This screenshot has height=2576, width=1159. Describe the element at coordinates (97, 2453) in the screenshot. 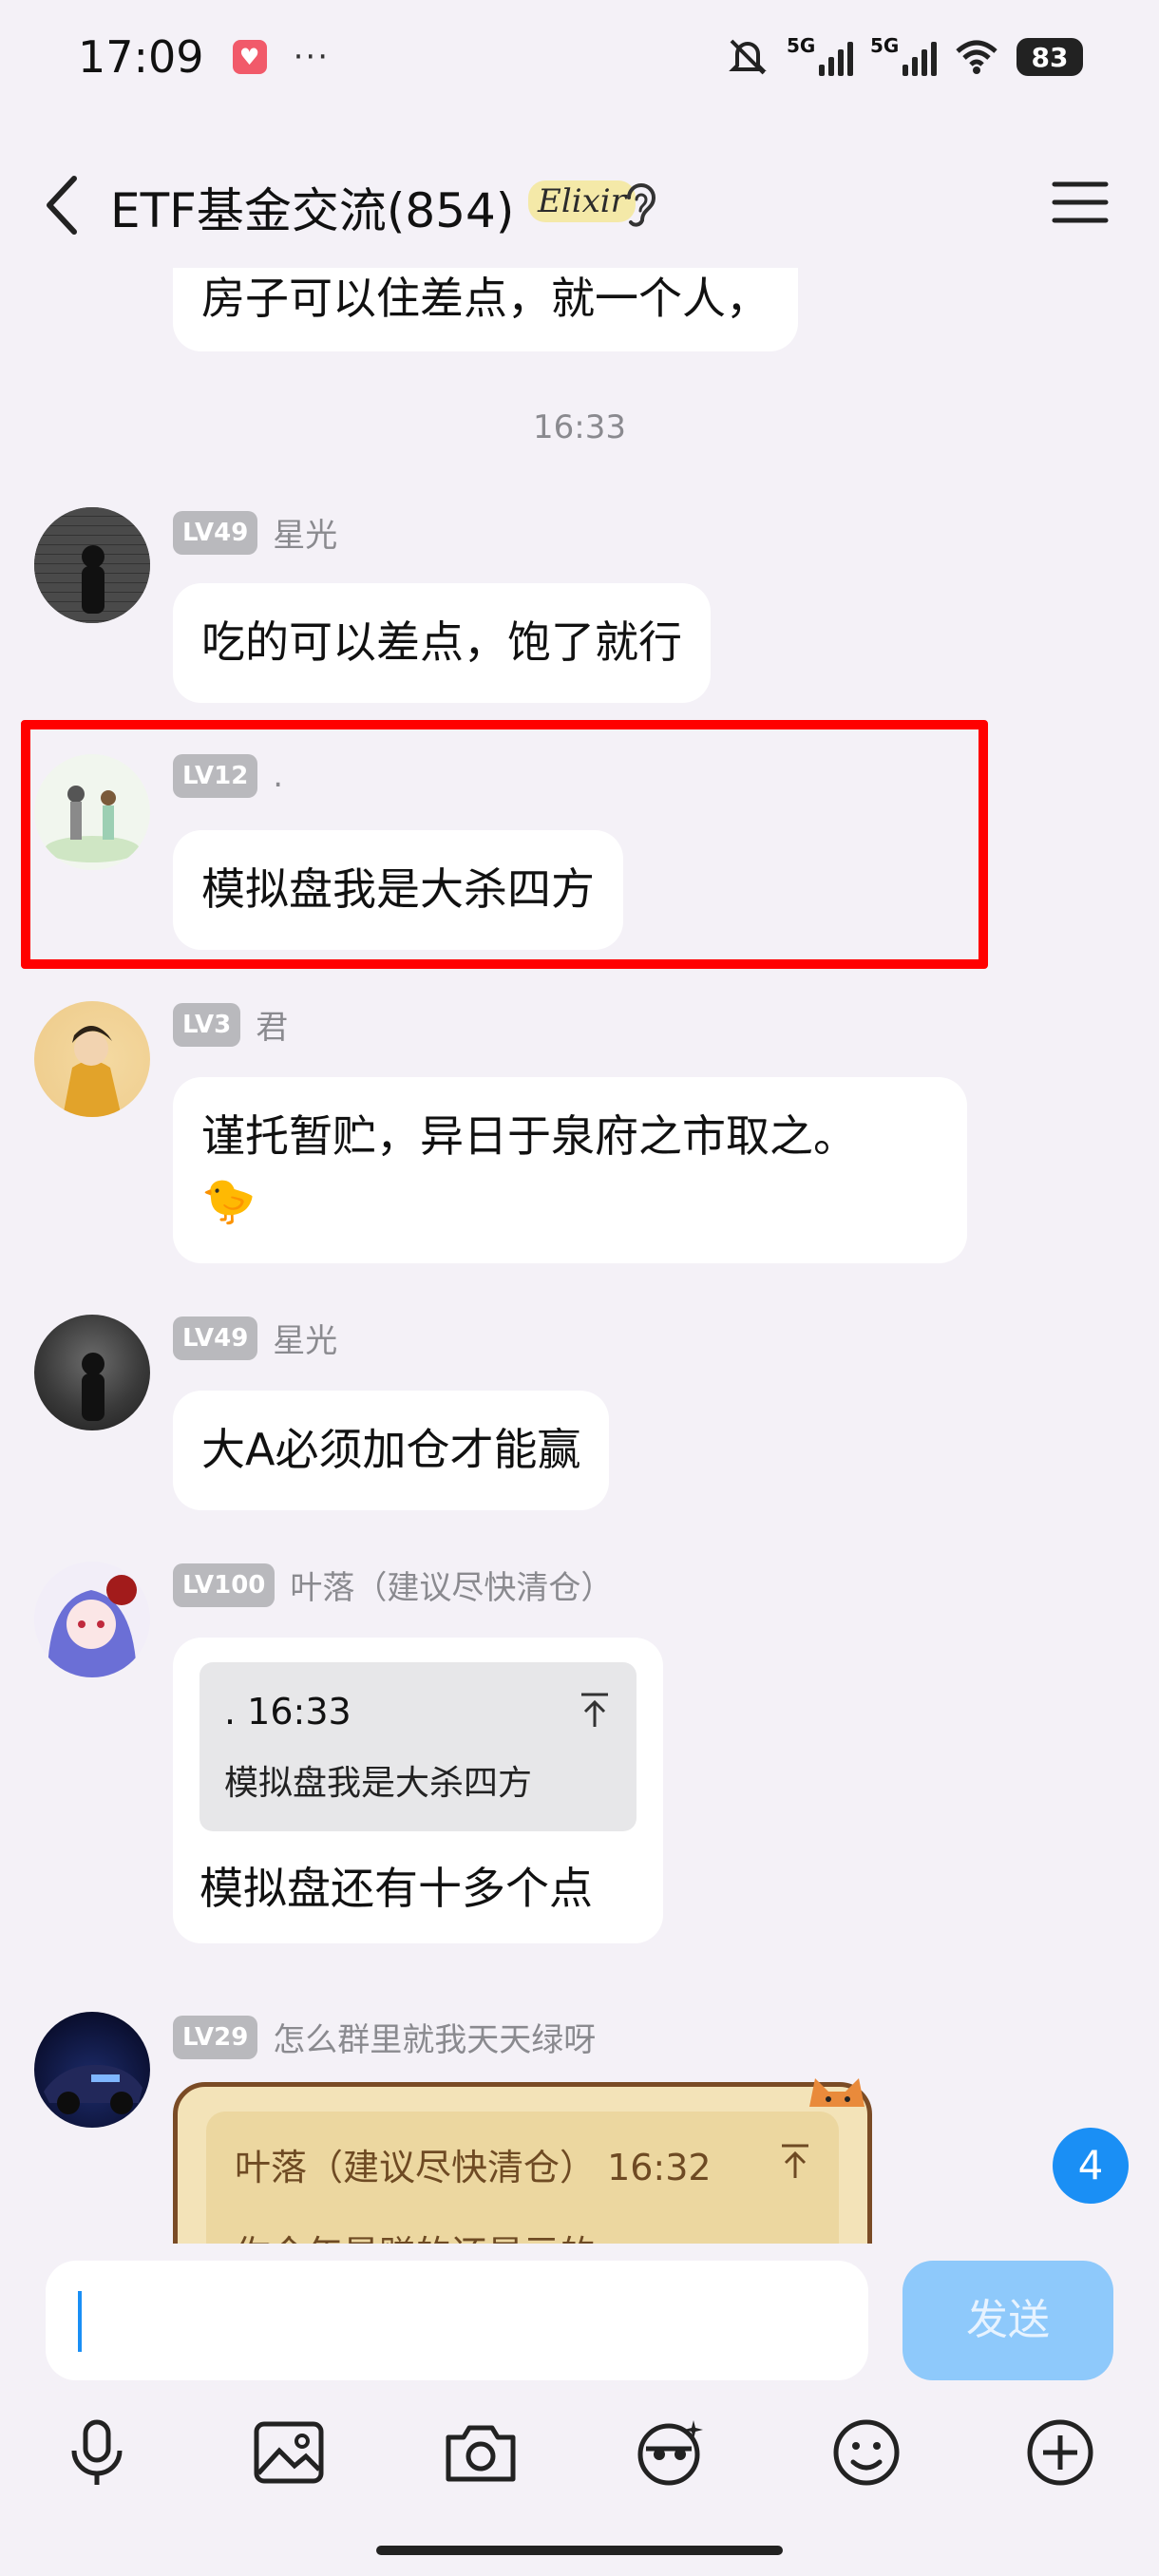

I see `microphone-icon` at that location.